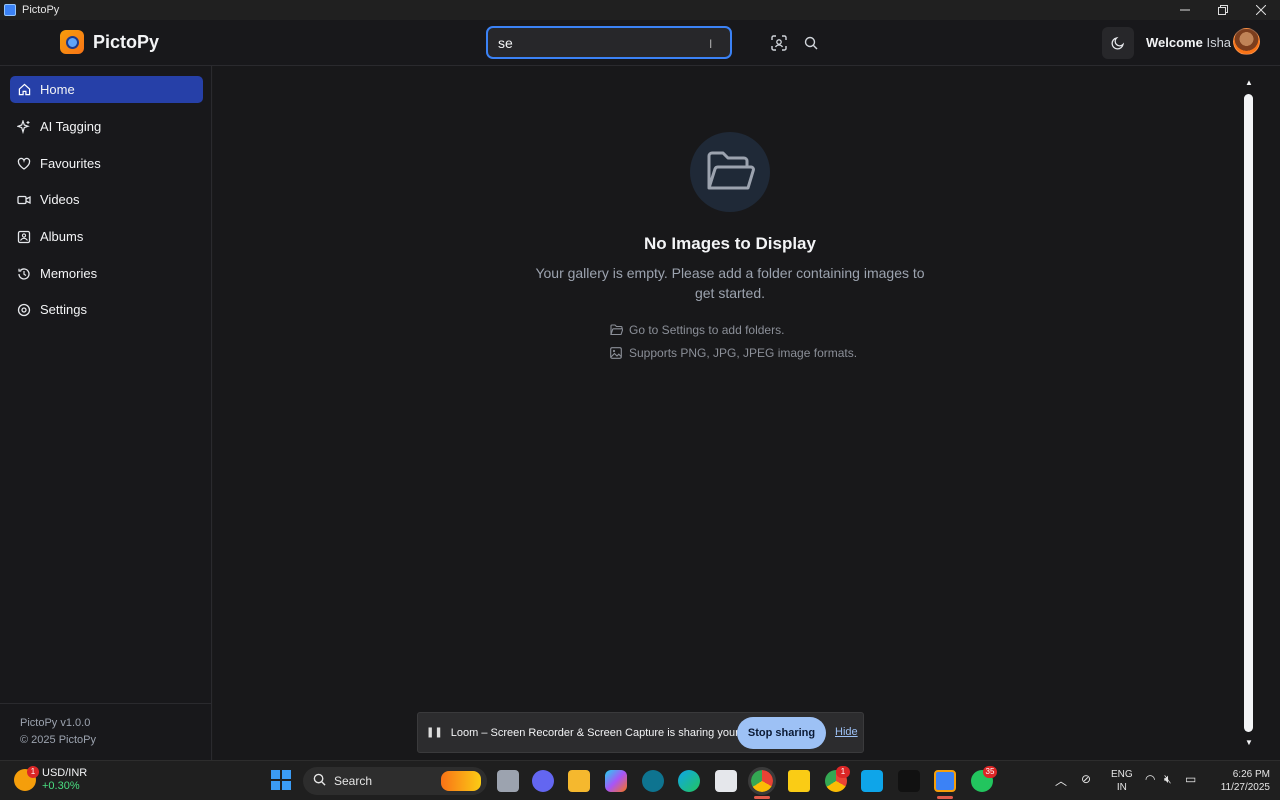  What do you see at coordinates (1122, 781) in the screenshot?
I see `language-indicator: ENG IN` at bounding box center [1122, 781].